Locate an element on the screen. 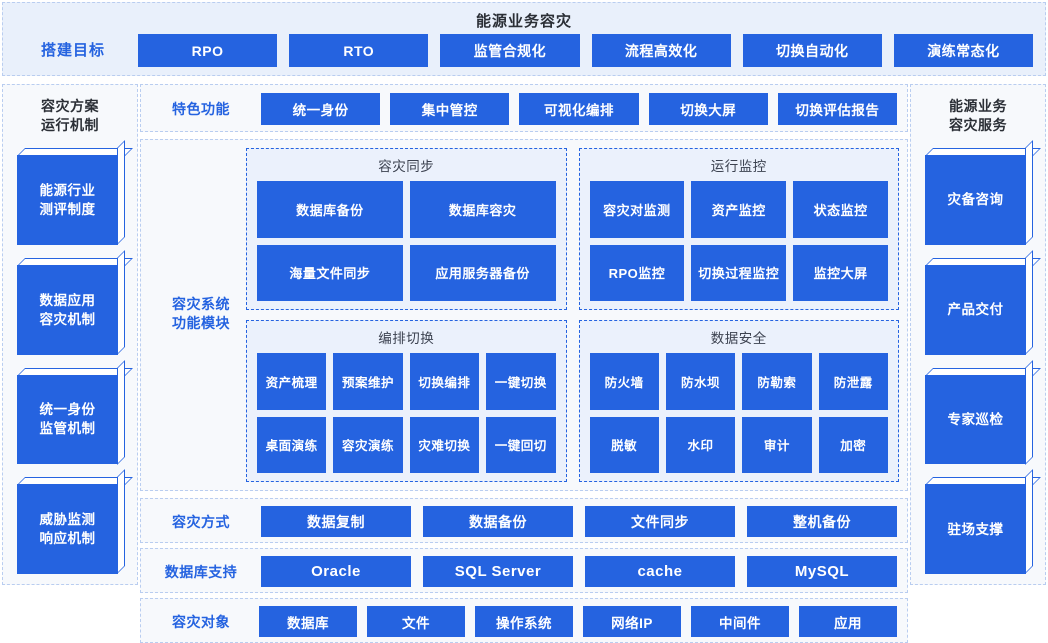  right-sidebar-item: 驻场支撑 is located at coordinates (983, 521).